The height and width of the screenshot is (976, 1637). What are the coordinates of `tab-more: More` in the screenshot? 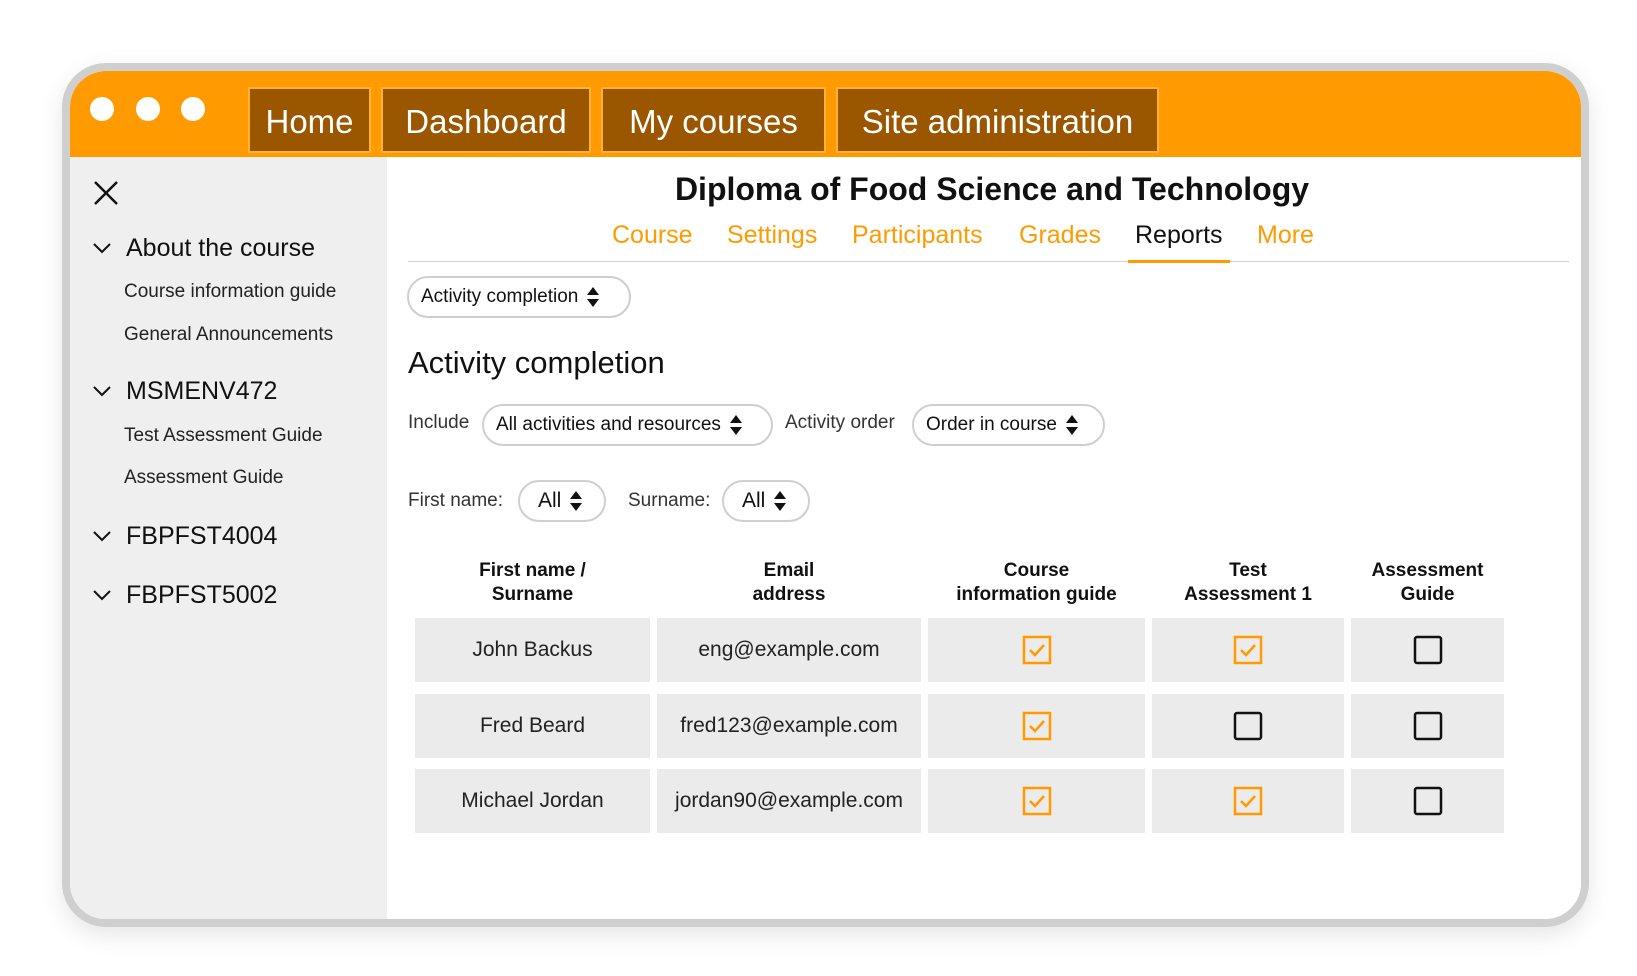 It's located at (1285, 235).